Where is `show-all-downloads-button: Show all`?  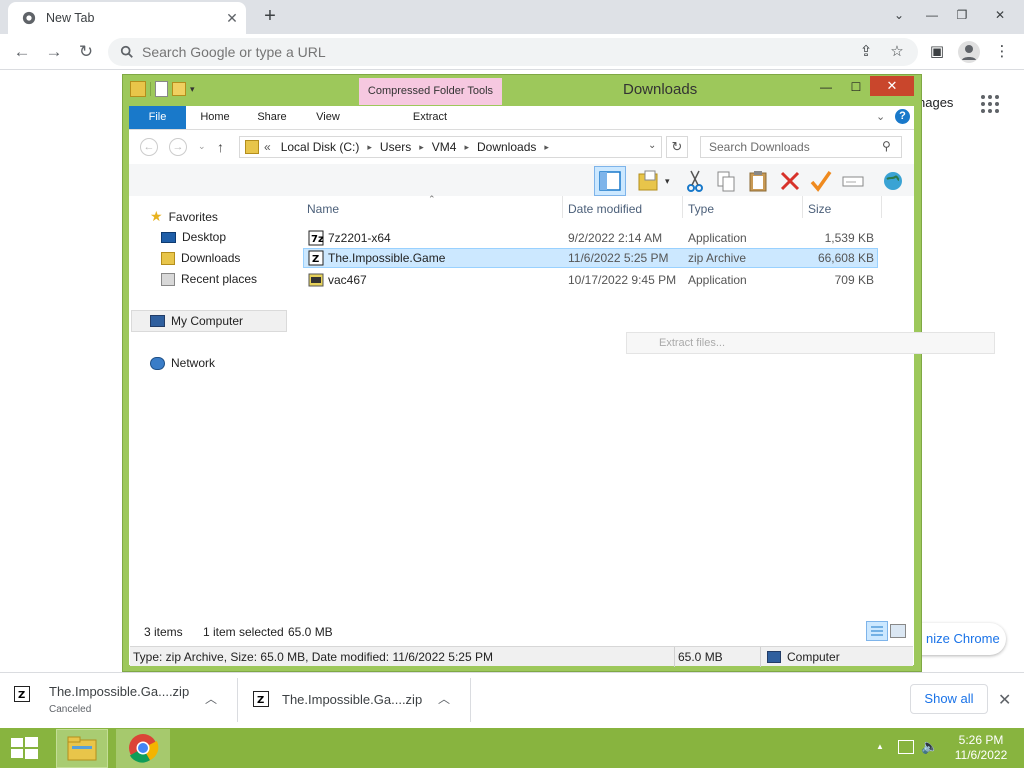
show-all-downloads-button: Show all is located at coordinates (949, 699).